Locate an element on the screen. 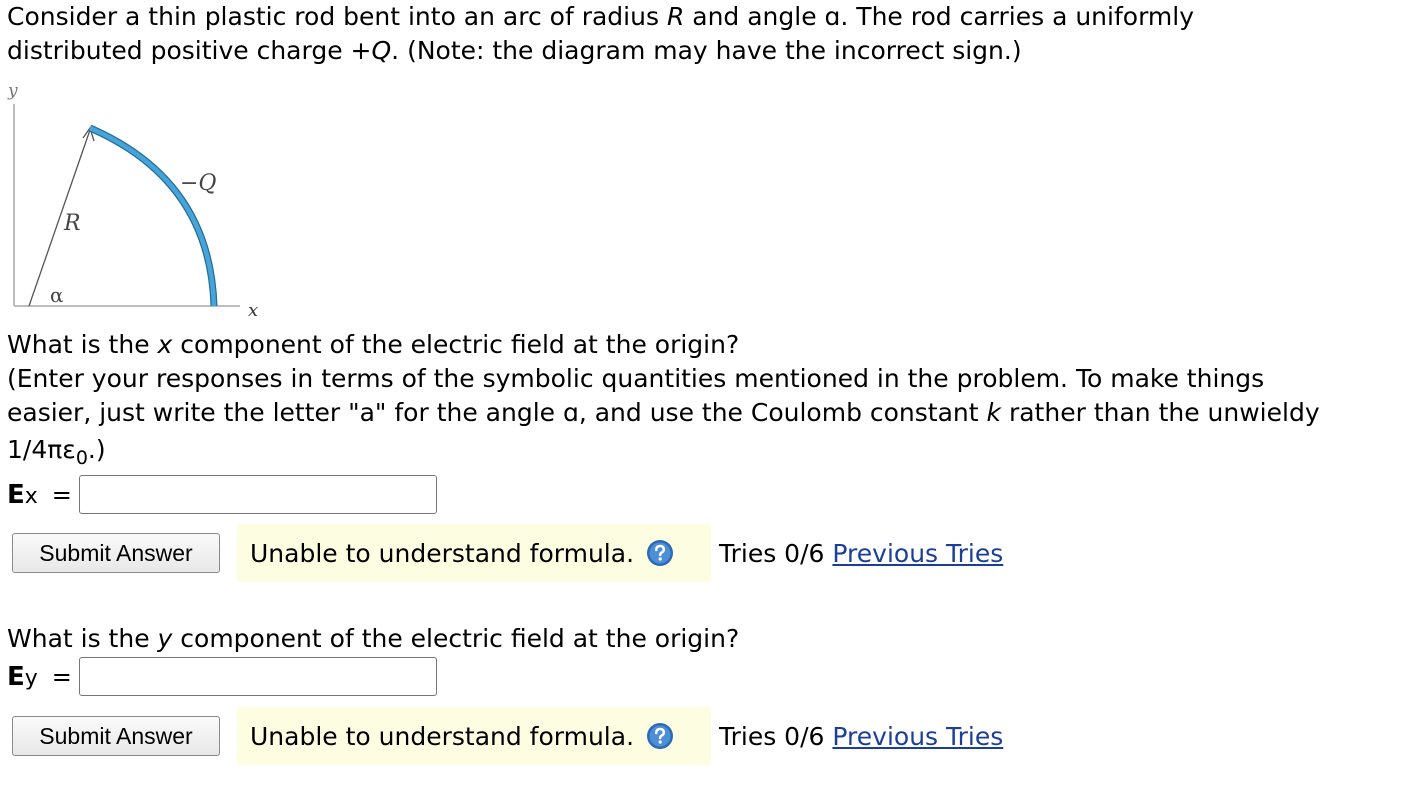 Image resolution: width=1424 pixels, height=810 pixels. x-axis-label: x is located at coordinates (253, 310).